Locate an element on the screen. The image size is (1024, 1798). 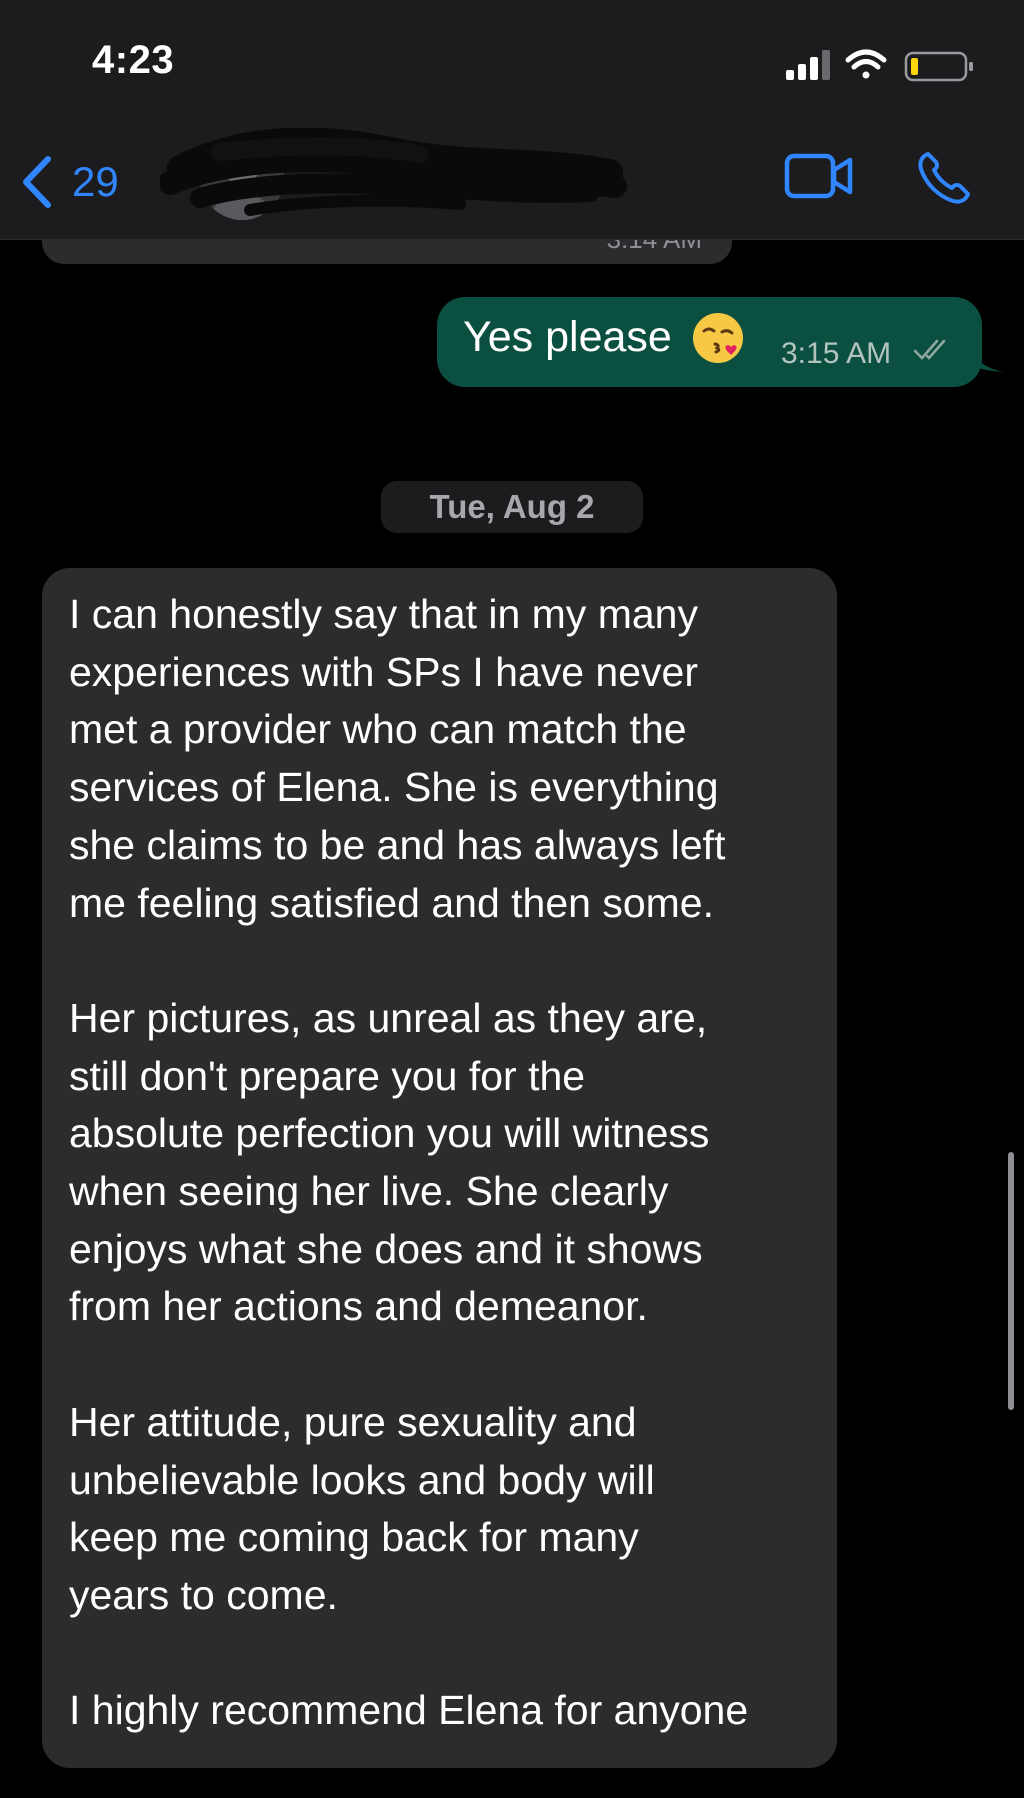
unread-count: 29 is located at coordinates (95, 181).